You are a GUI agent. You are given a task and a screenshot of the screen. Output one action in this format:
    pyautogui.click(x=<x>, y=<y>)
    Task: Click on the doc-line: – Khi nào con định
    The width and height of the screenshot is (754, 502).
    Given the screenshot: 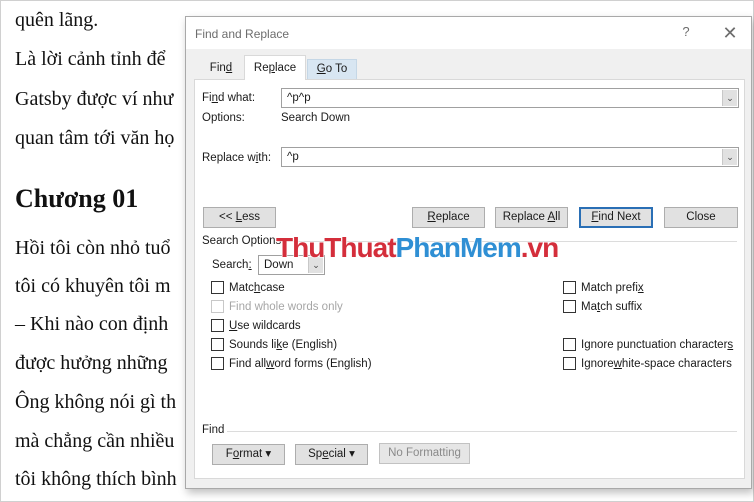 What is the action you would take?
    pyautogui.click(x=92, y=324)
    